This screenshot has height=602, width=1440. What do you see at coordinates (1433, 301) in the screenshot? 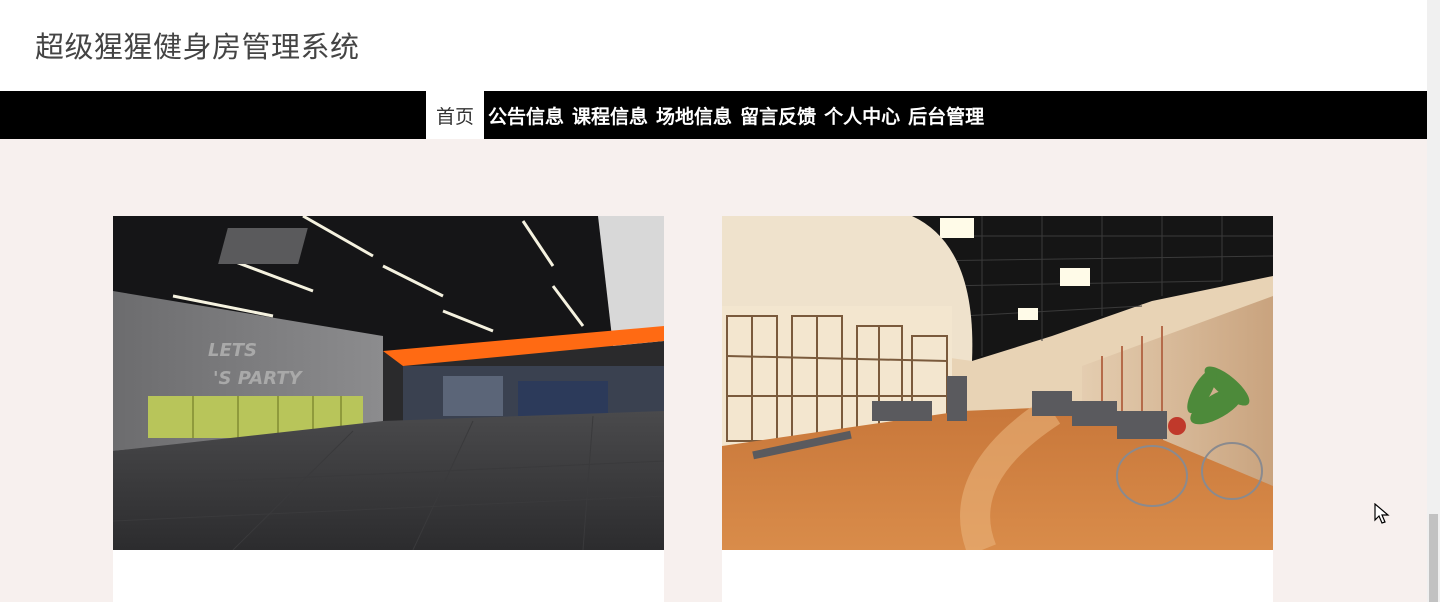
I see `page-scrollbar` at bounding box center [1433, 301].